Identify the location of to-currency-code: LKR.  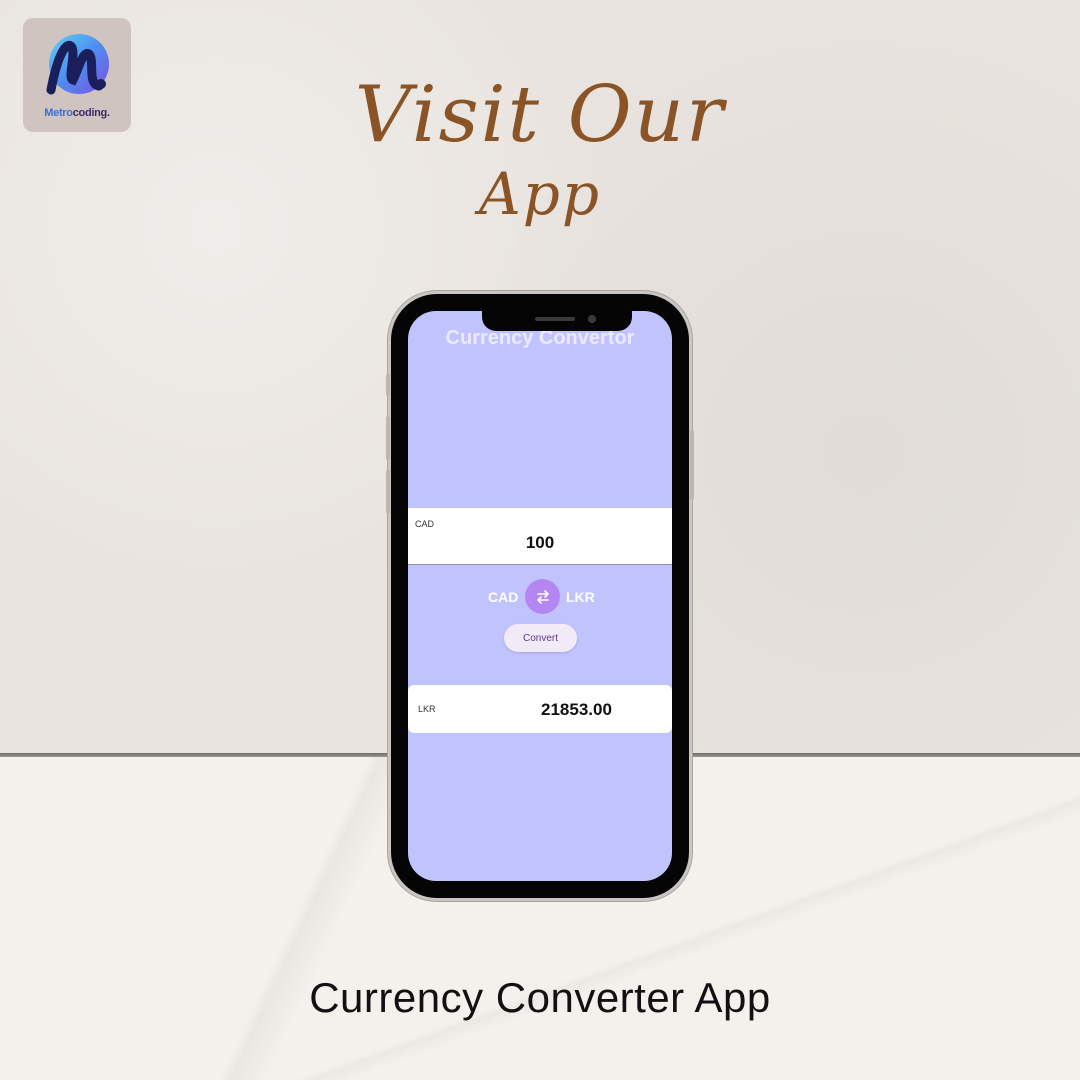
(427, 709).